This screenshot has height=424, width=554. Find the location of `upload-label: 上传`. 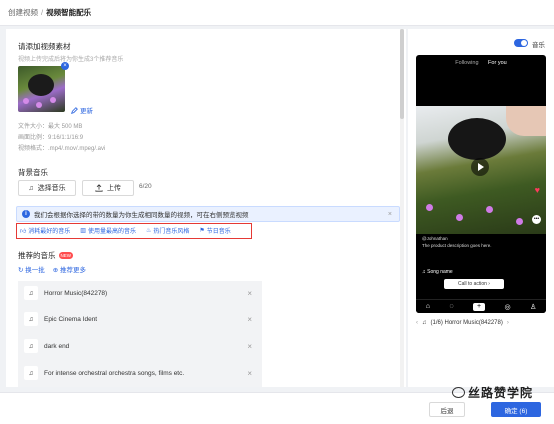

upload-label: 上传 is located at coordinates (114, 188).